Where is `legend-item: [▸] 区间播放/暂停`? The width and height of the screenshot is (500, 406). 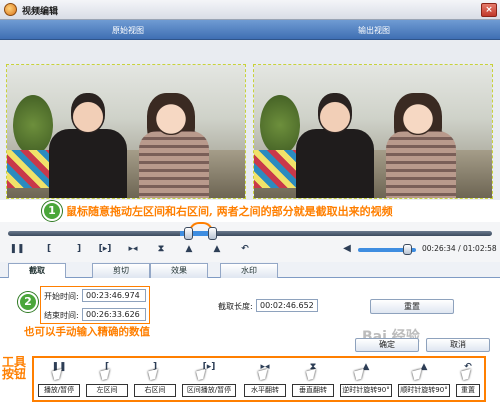 legend-item: [▸] 区间播放/暂停 is located at coordinates (209, 380).